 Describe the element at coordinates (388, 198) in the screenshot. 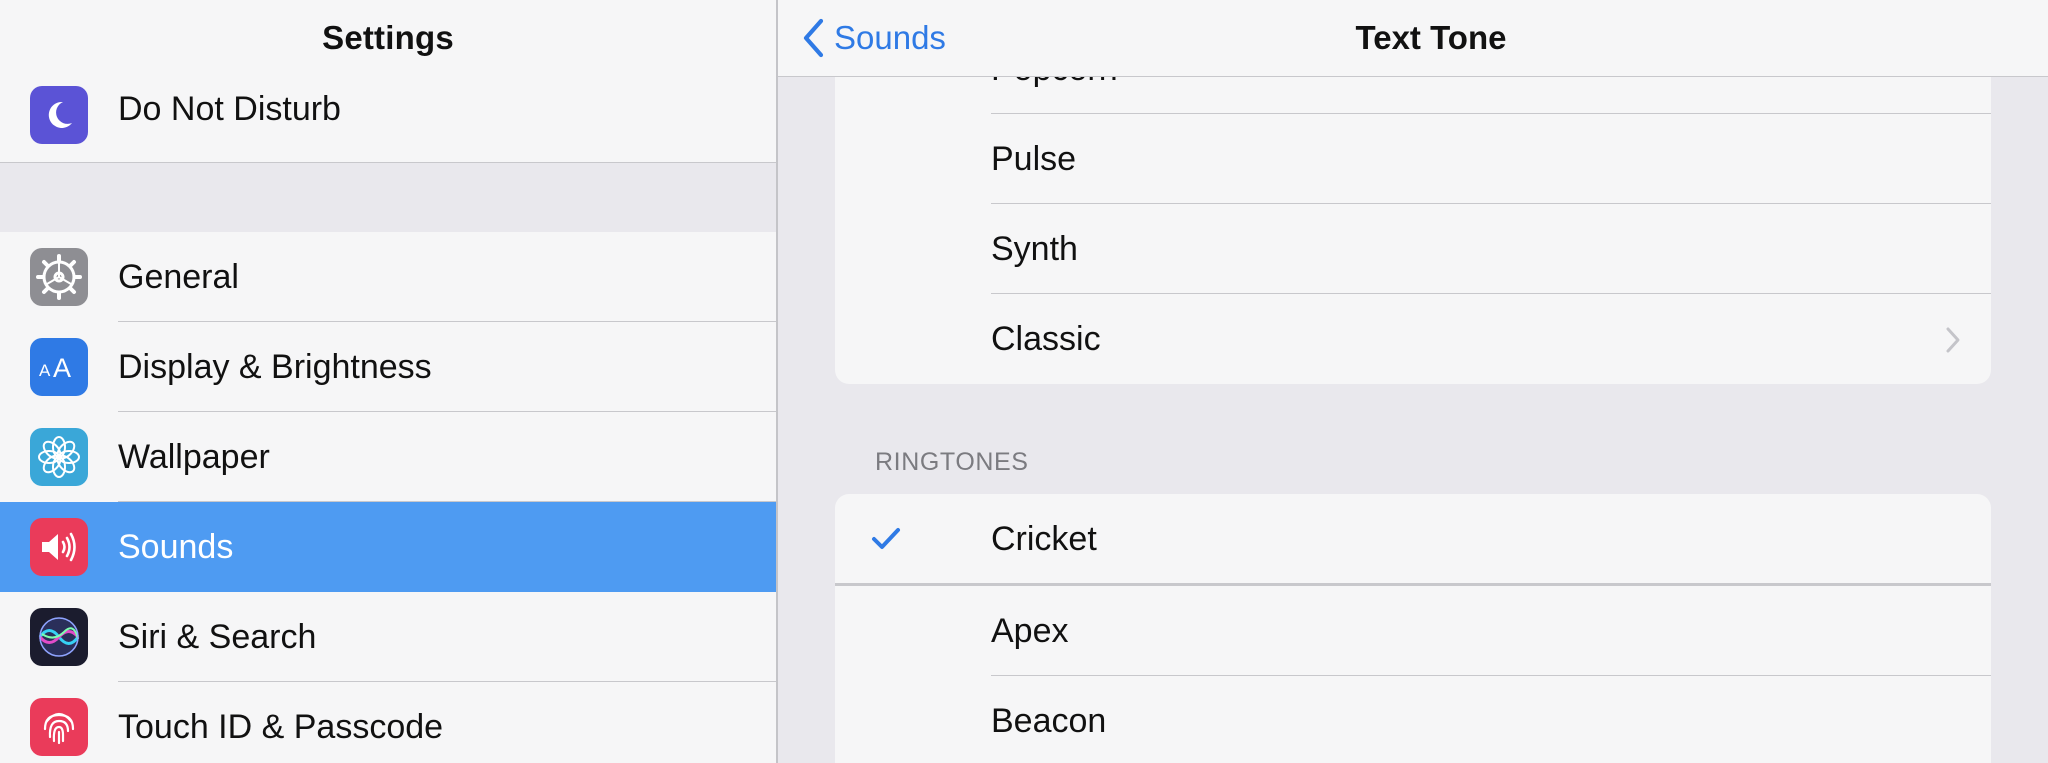

I see `section-gap` at that location.